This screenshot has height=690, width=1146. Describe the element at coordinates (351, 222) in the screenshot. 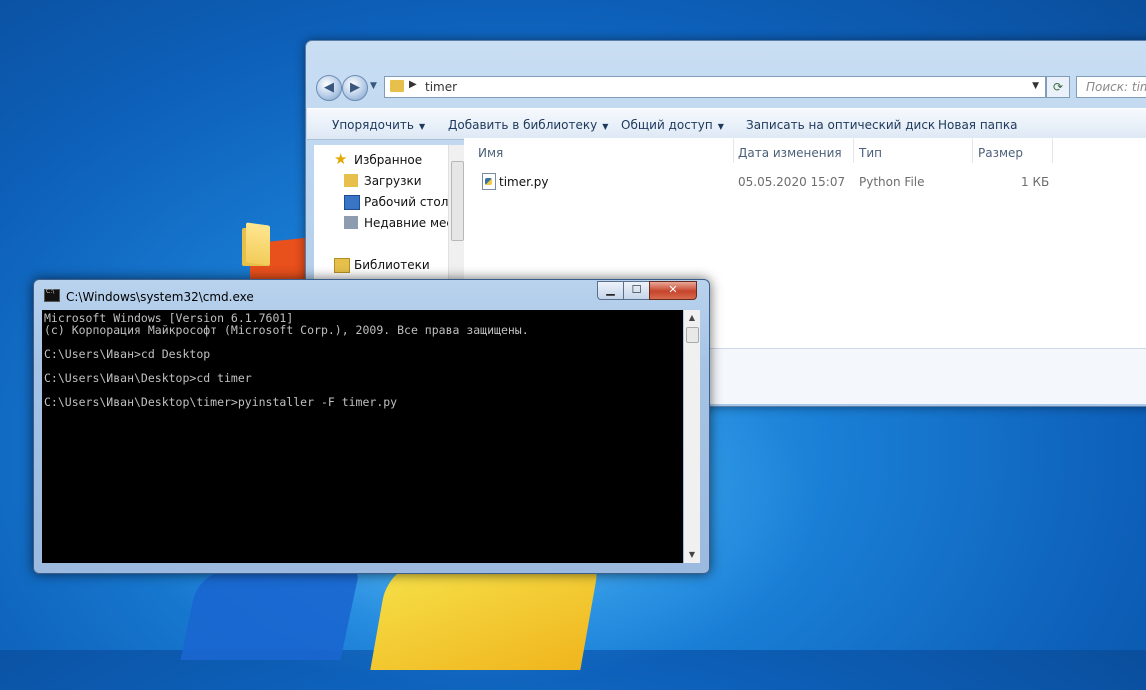

I see `recent-places-icon` at that location.